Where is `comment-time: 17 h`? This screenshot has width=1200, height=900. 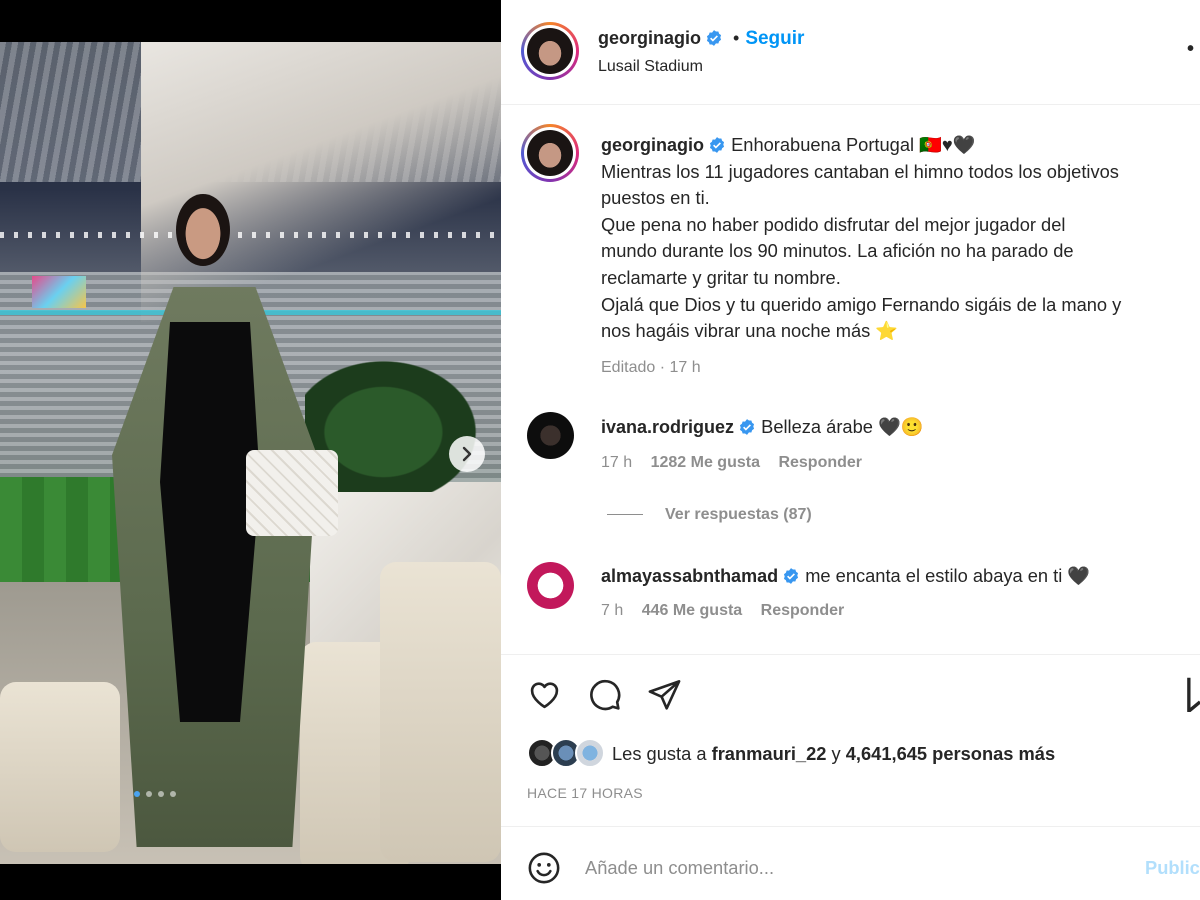 comment-time: 17 h is located at coordinates (616, 462).